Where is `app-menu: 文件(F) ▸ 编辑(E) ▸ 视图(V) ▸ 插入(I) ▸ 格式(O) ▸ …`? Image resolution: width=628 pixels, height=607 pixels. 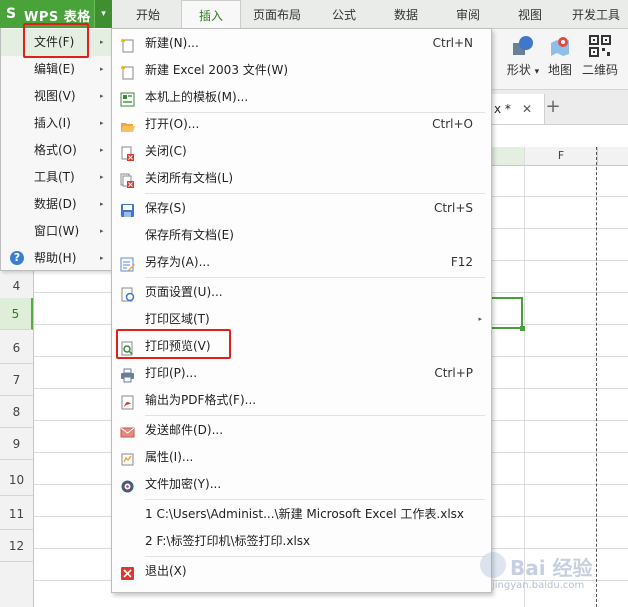 app-menu: 文件(F) ▸ 编辑(E) ▸ 视图(V) ▸ 插入(I) ▸ 格式(O) ▸ … is located at coordinates (56, 149).